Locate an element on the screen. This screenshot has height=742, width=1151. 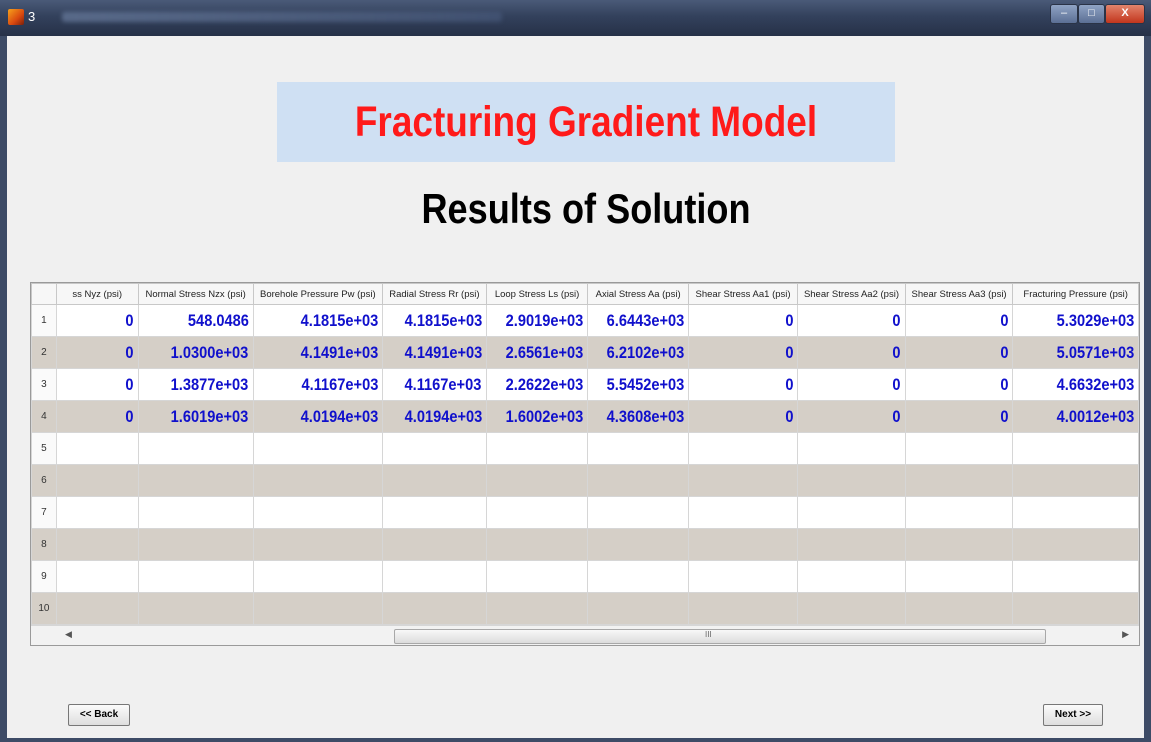
column-header: Borehole Pressure Pw (psi) is located at coordinates (317, 294).